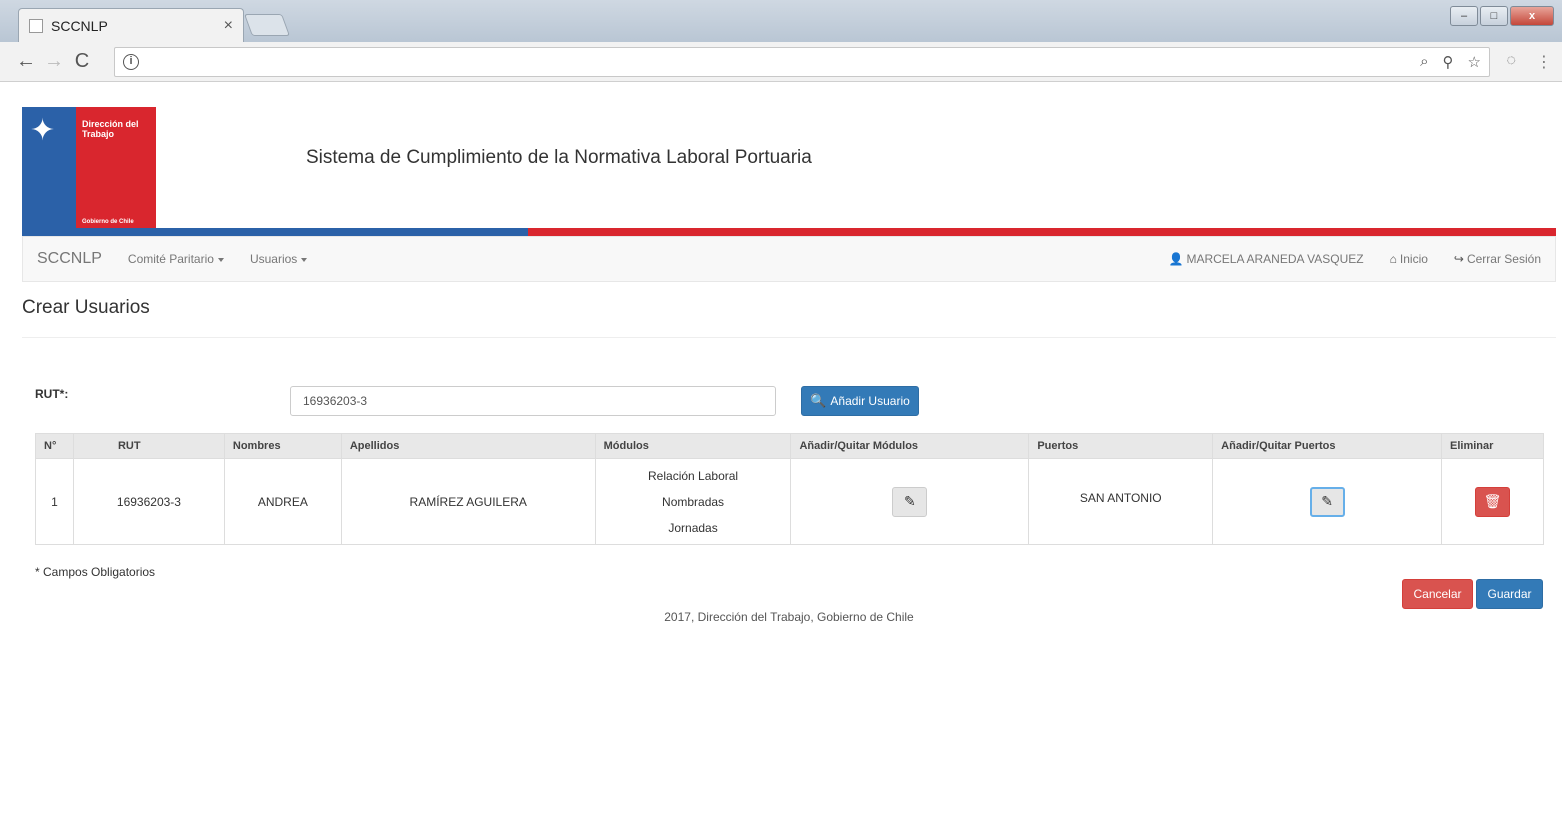  What do you see at coordinates (781, 21) in the screenshot?
I see `browser-title-bar: SCCNLP × – □ x` at bounding box center [781, 21].